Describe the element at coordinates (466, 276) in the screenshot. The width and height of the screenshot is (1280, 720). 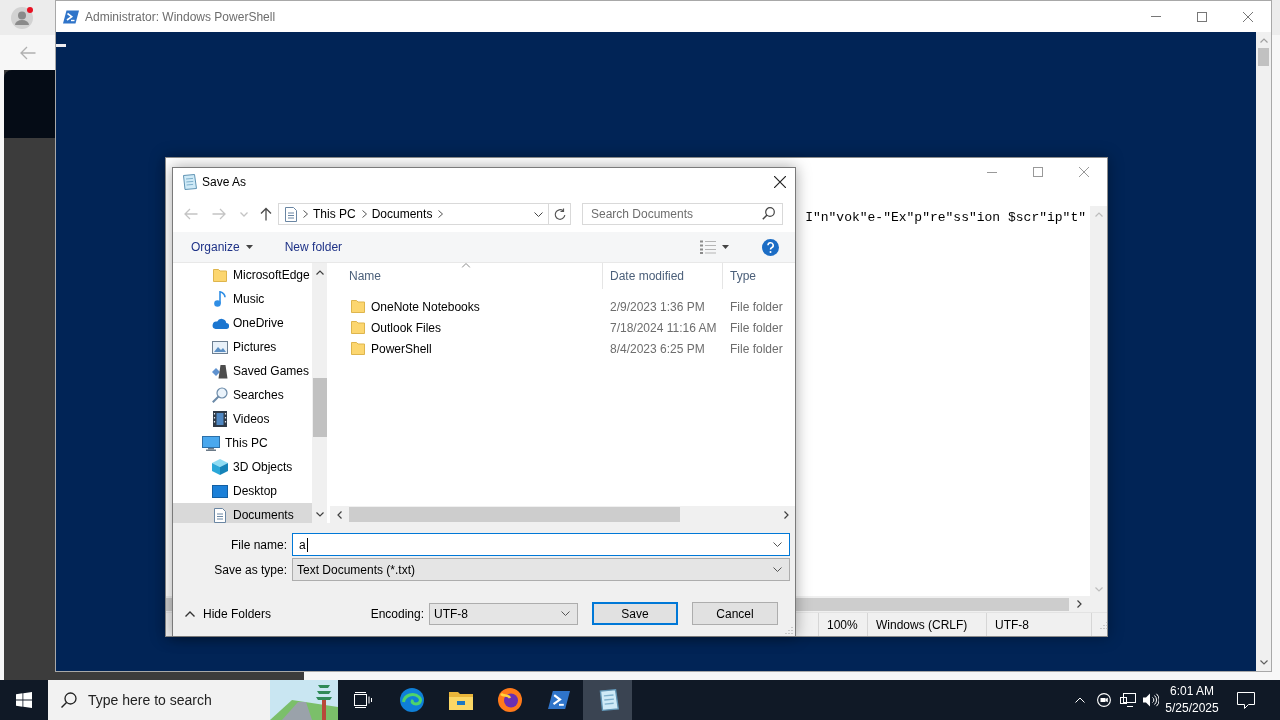
I see `column-header: Name` at that location.